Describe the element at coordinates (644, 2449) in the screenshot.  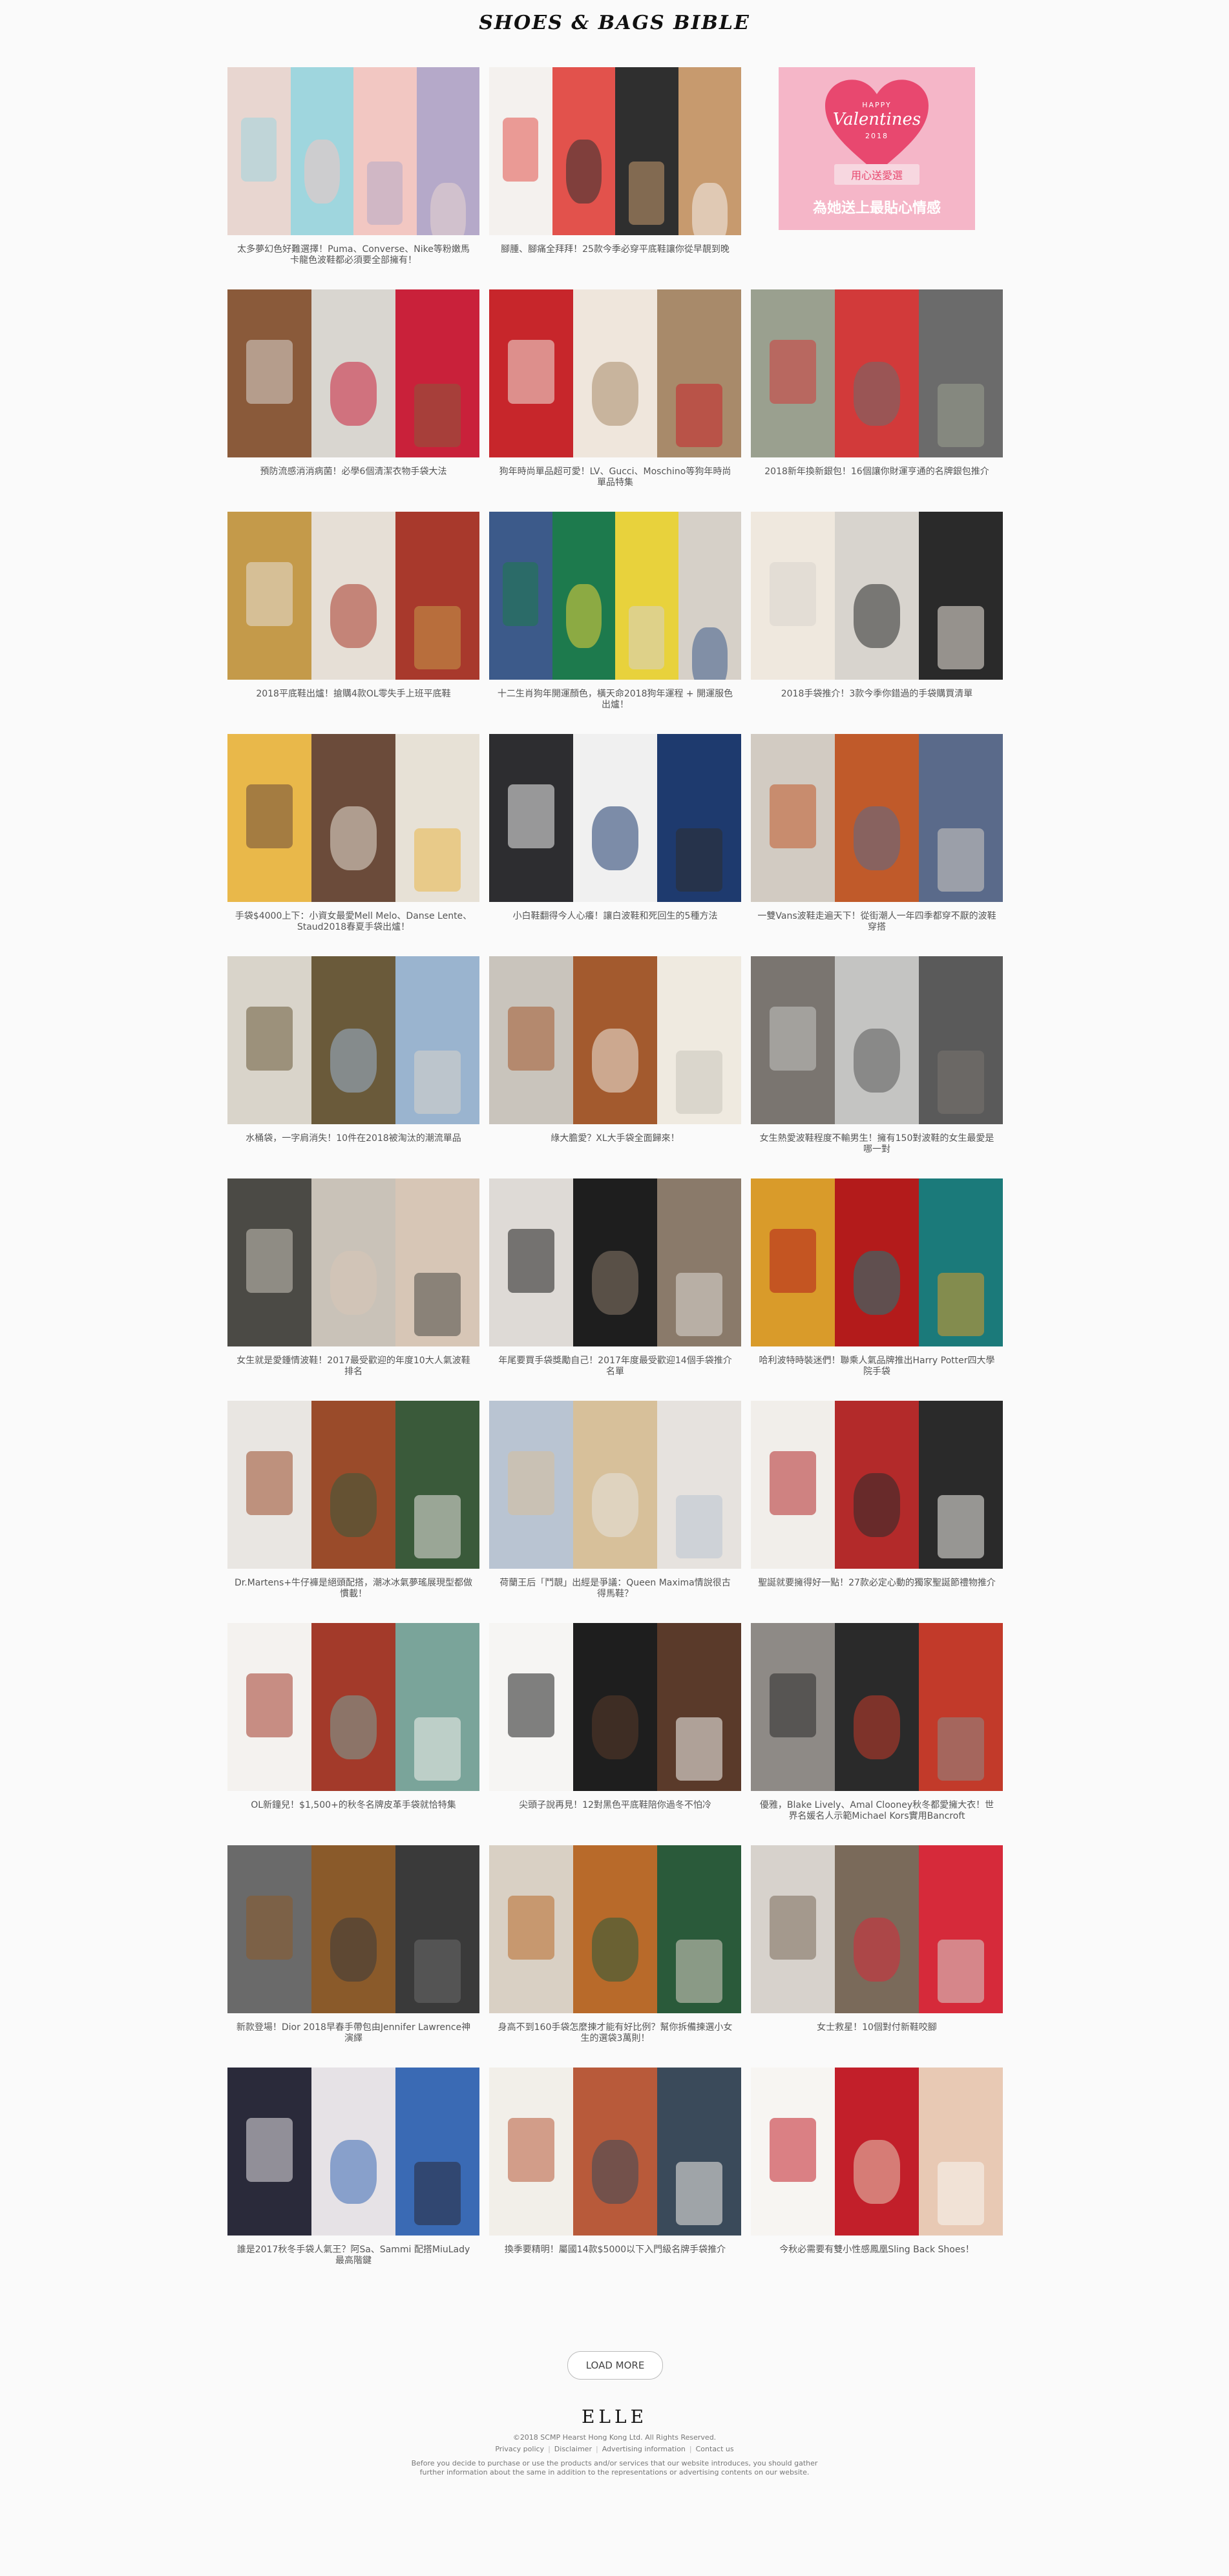
I see `advertising-link: Advertising information` at that location.